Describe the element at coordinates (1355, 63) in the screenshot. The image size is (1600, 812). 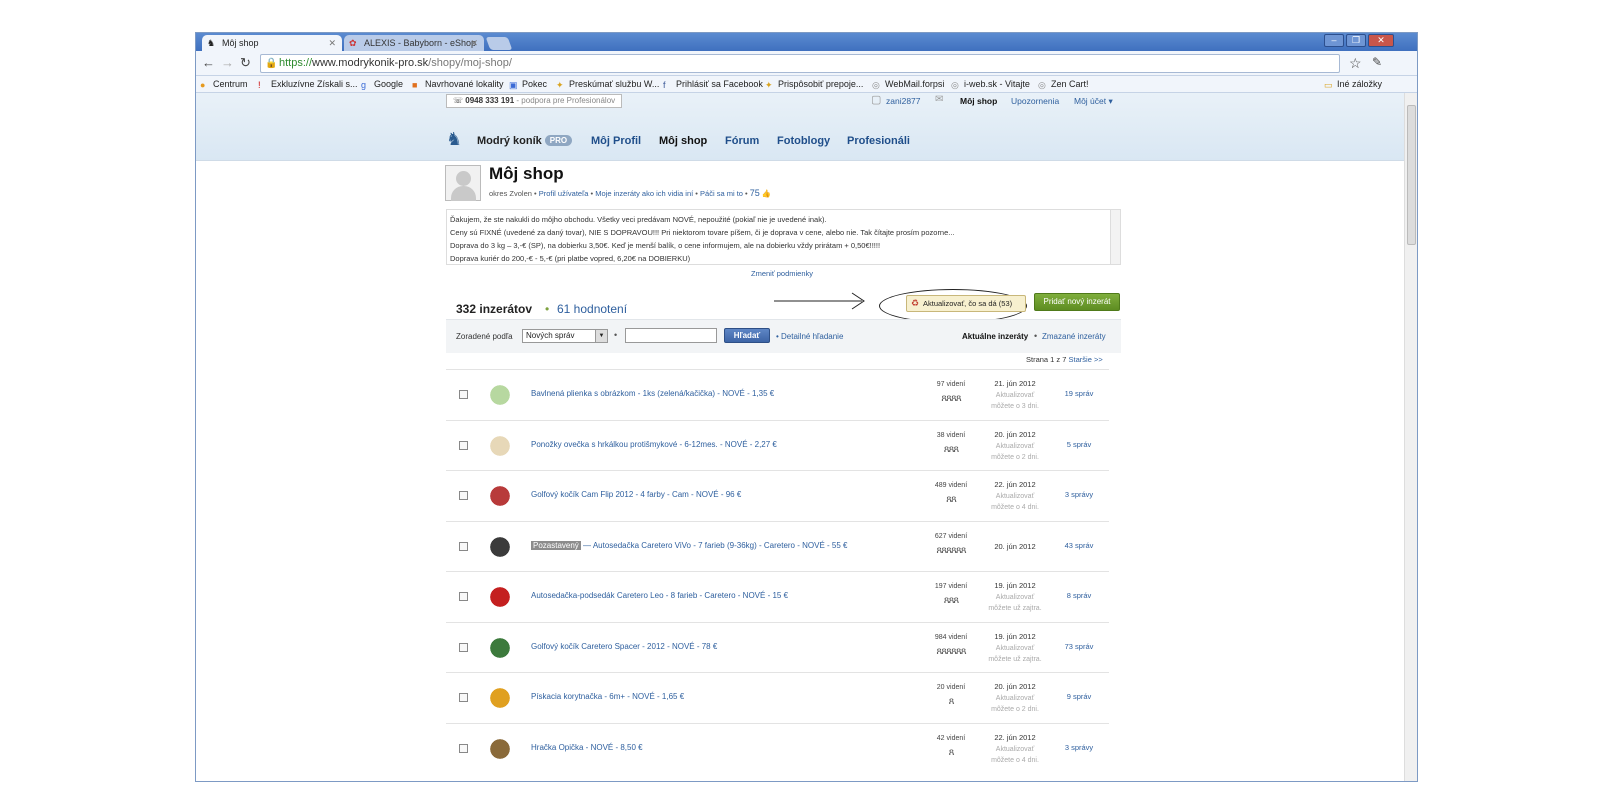
I see `bookmark-star-icon: ☆` at that location.